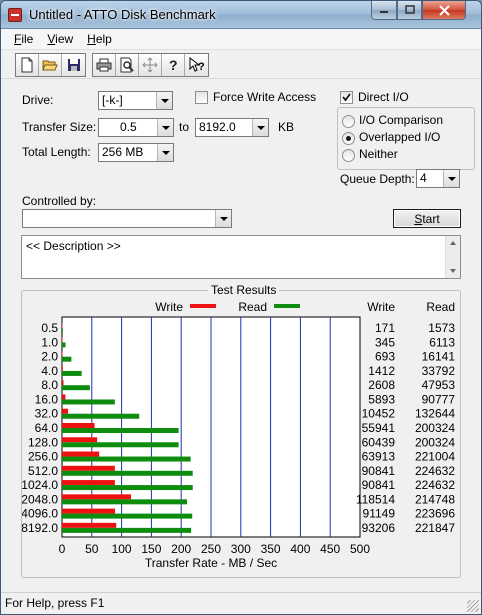 The image size is (482, 615). Describe the element at coordinates (438, 178) in the screenshot. I see `queue-depth-select: 4` at that location.